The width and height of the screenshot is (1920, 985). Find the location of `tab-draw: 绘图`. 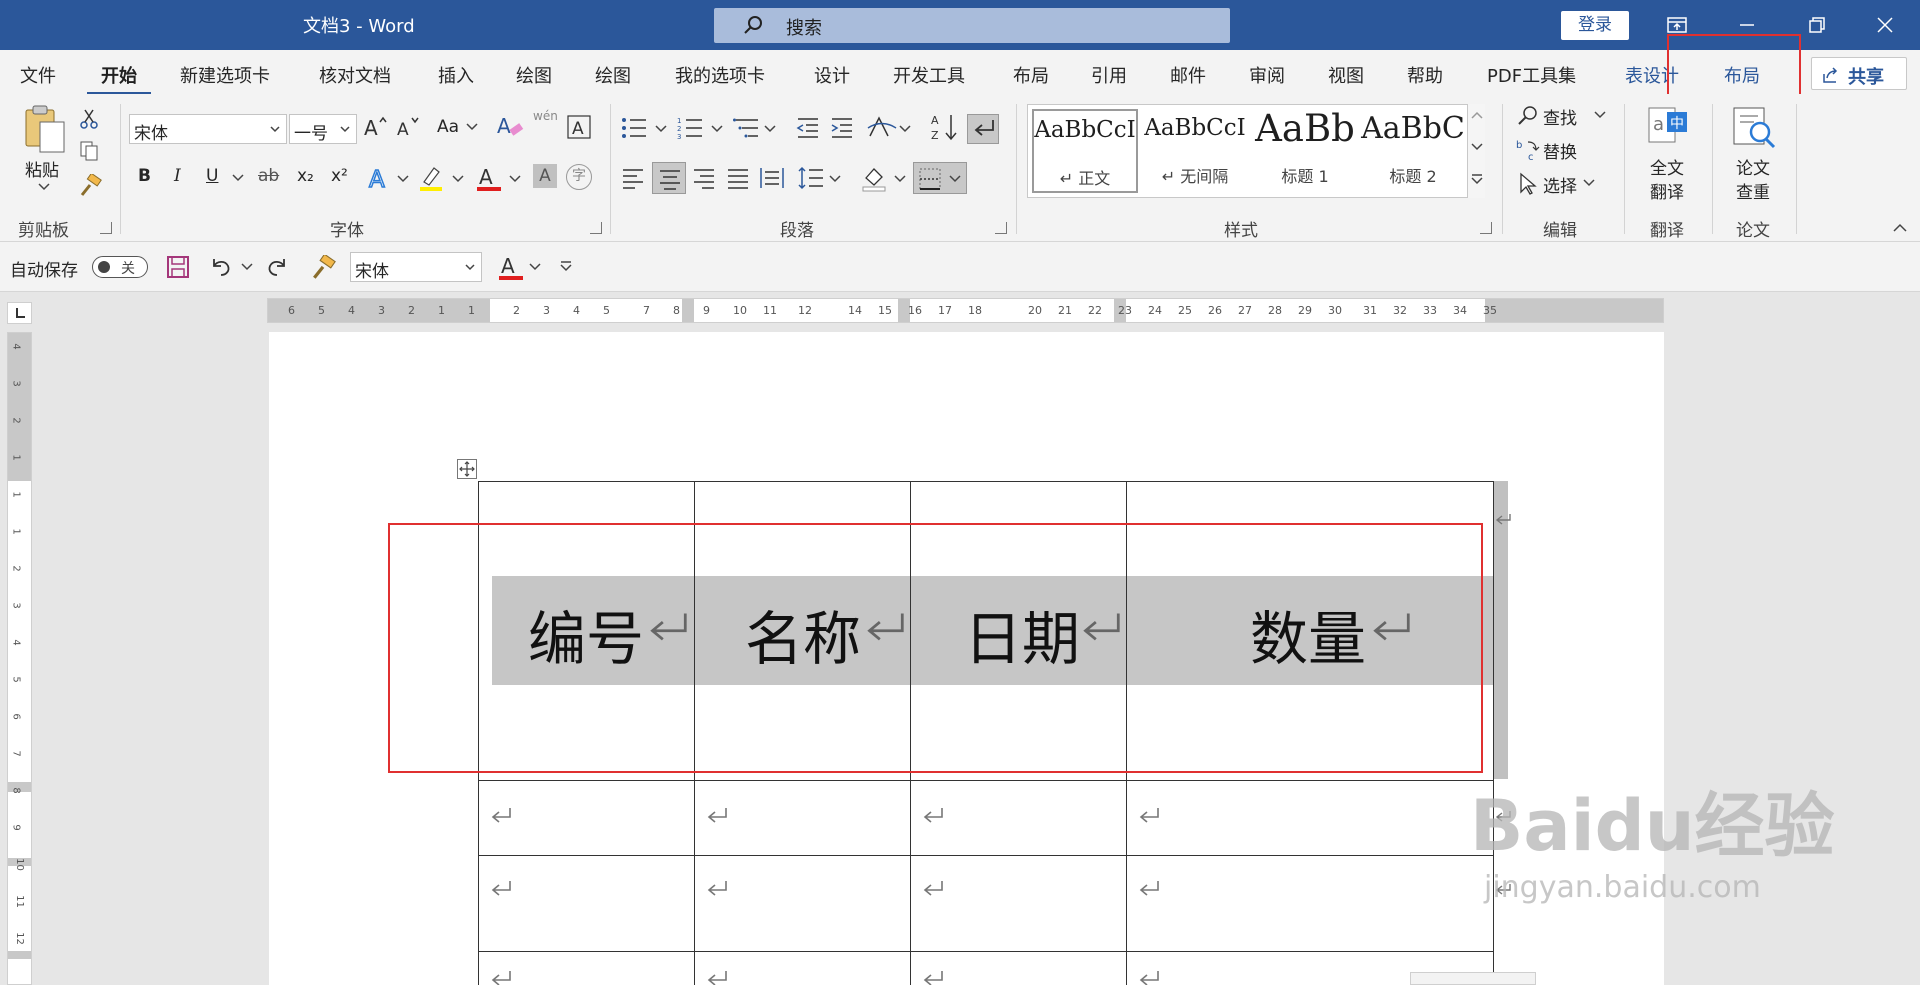

tab-draw: 绘图 is located at coordinates (534, 75).